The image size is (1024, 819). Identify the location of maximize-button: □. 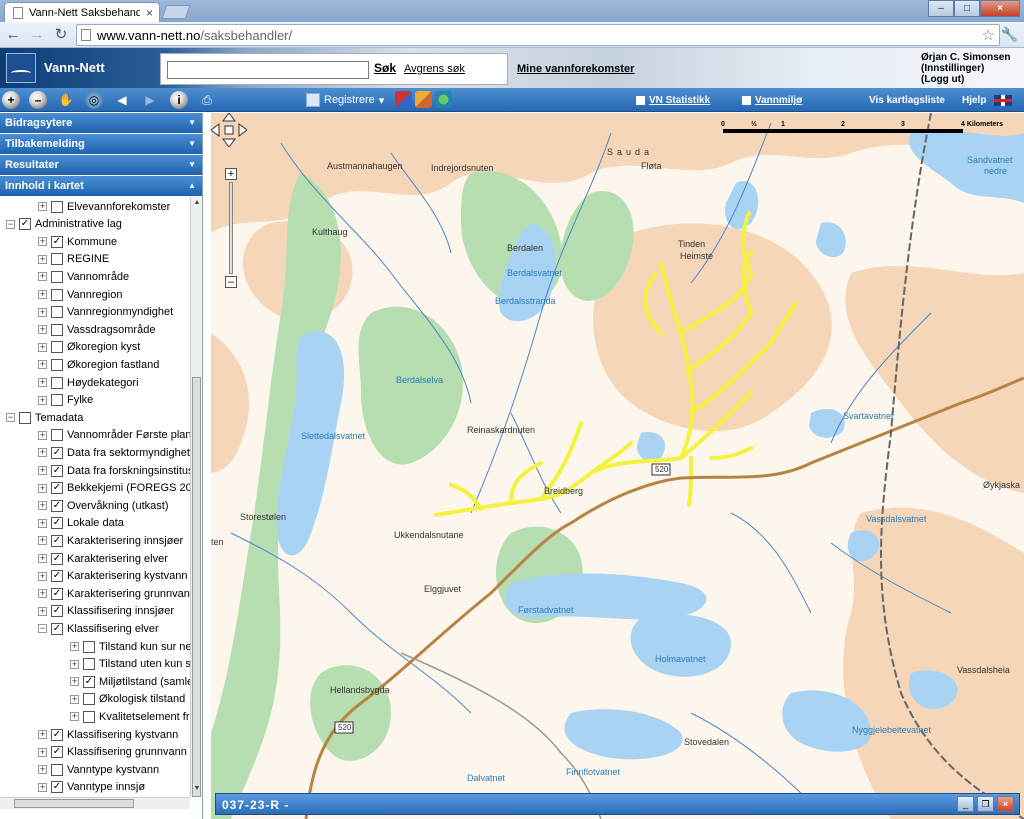
(967, 8).